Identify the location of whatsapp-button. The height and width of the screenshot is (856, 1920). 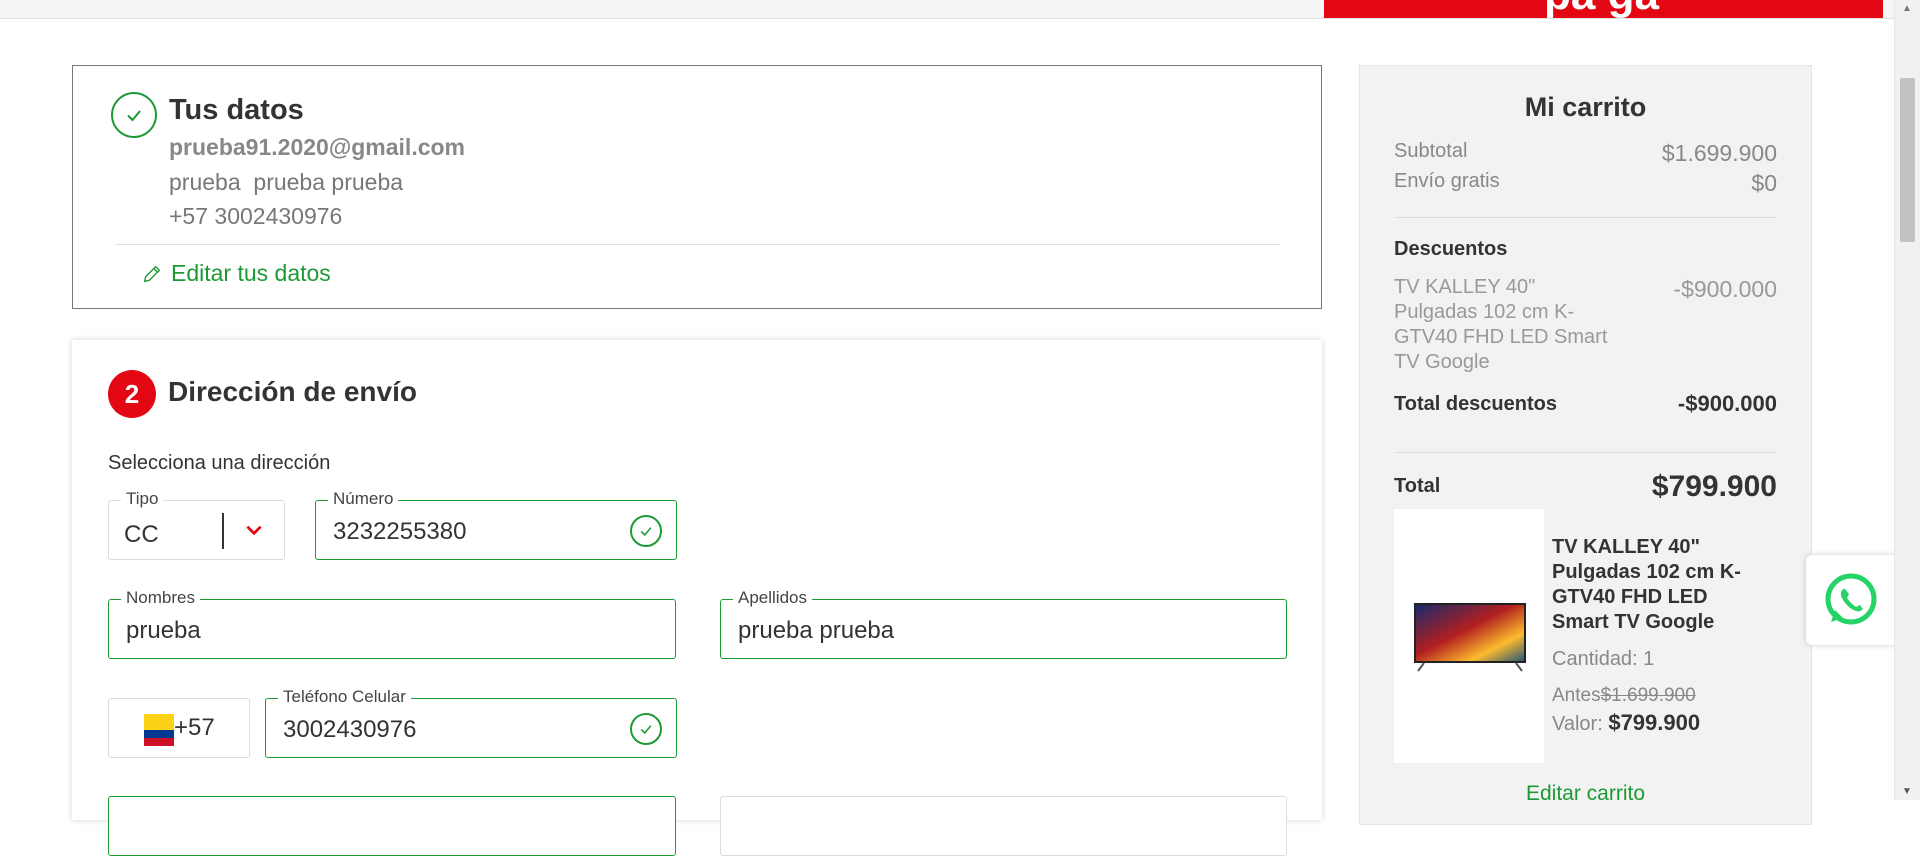
(1851, 600).